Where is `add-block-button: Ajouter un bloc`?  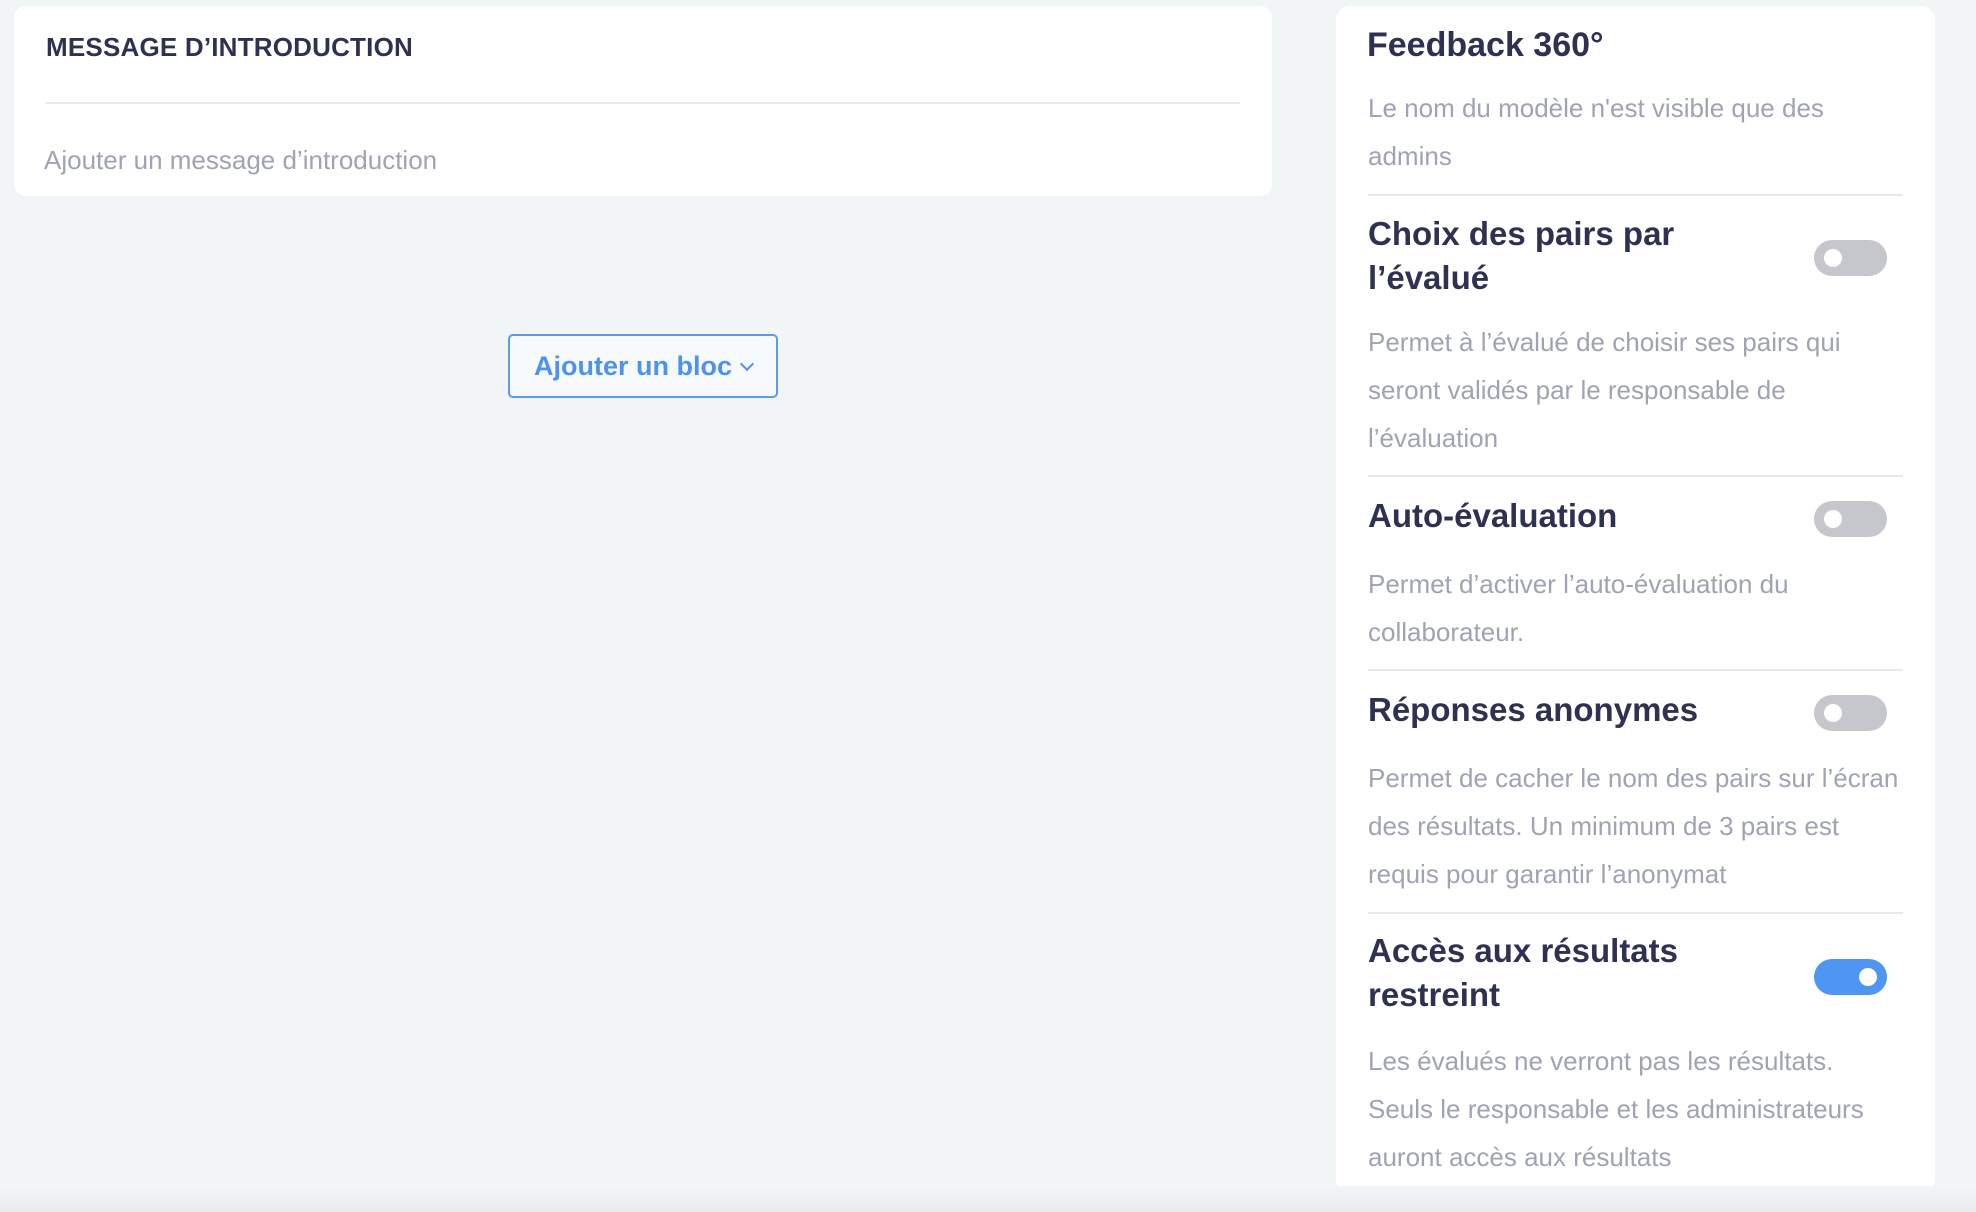 add-block-button: Ajouter un bloc is located at coordinates (643, 366).